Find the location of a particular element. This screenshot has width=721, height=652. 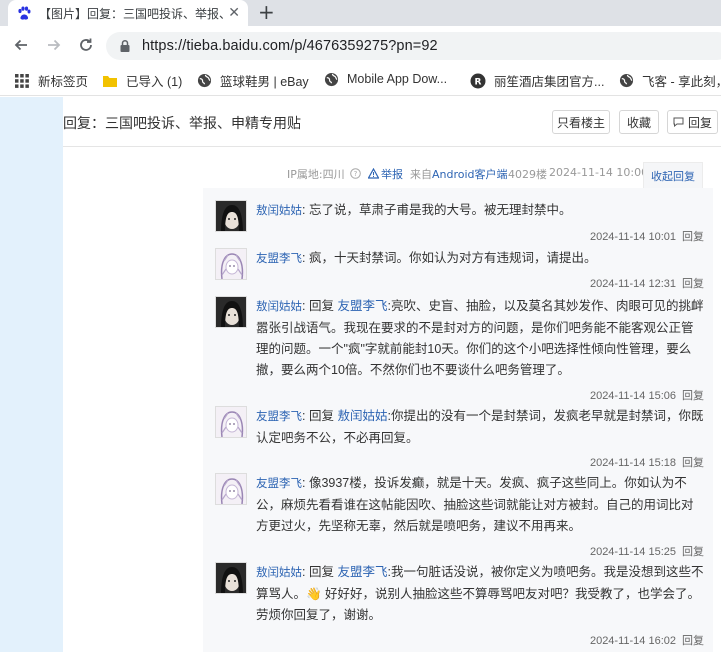

reply-time: 2024-11-14 15:18 is located at coordinates (632, 463).